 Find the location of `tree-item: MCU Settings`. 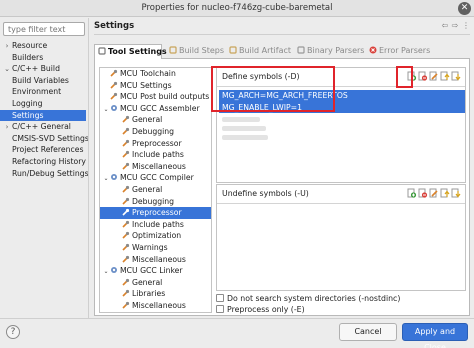

tree-item: MCU Settings is located at coordinates (155, 86).